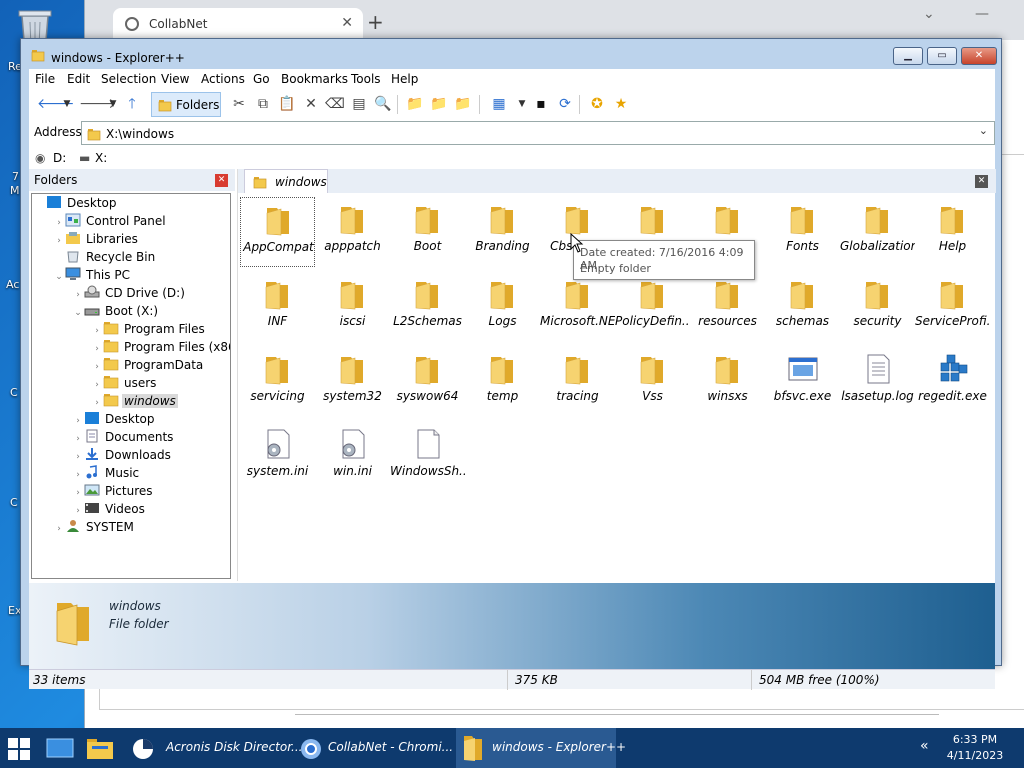 The image size is (1024, 768). I want to click on tree-item: › Desktop, so click(114, 419).